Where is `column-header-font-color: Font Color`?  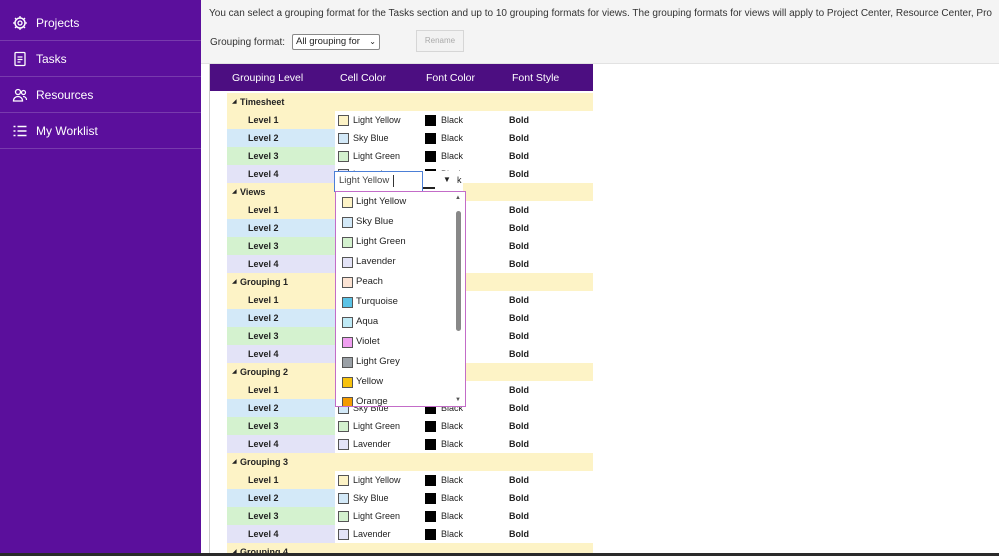
column-header-font-color: Font Color is located at coordinates (450, 78).